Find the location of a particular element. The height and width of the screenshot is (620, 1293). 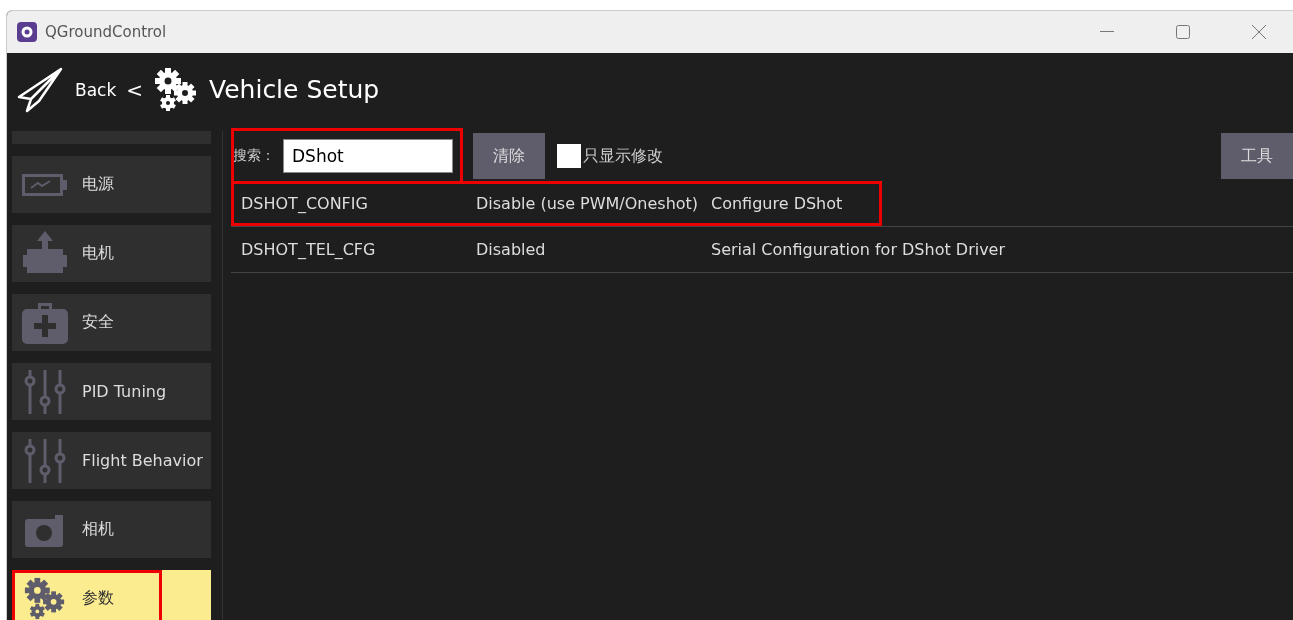

paper-plane-icon is located at coordinates (40, 89).